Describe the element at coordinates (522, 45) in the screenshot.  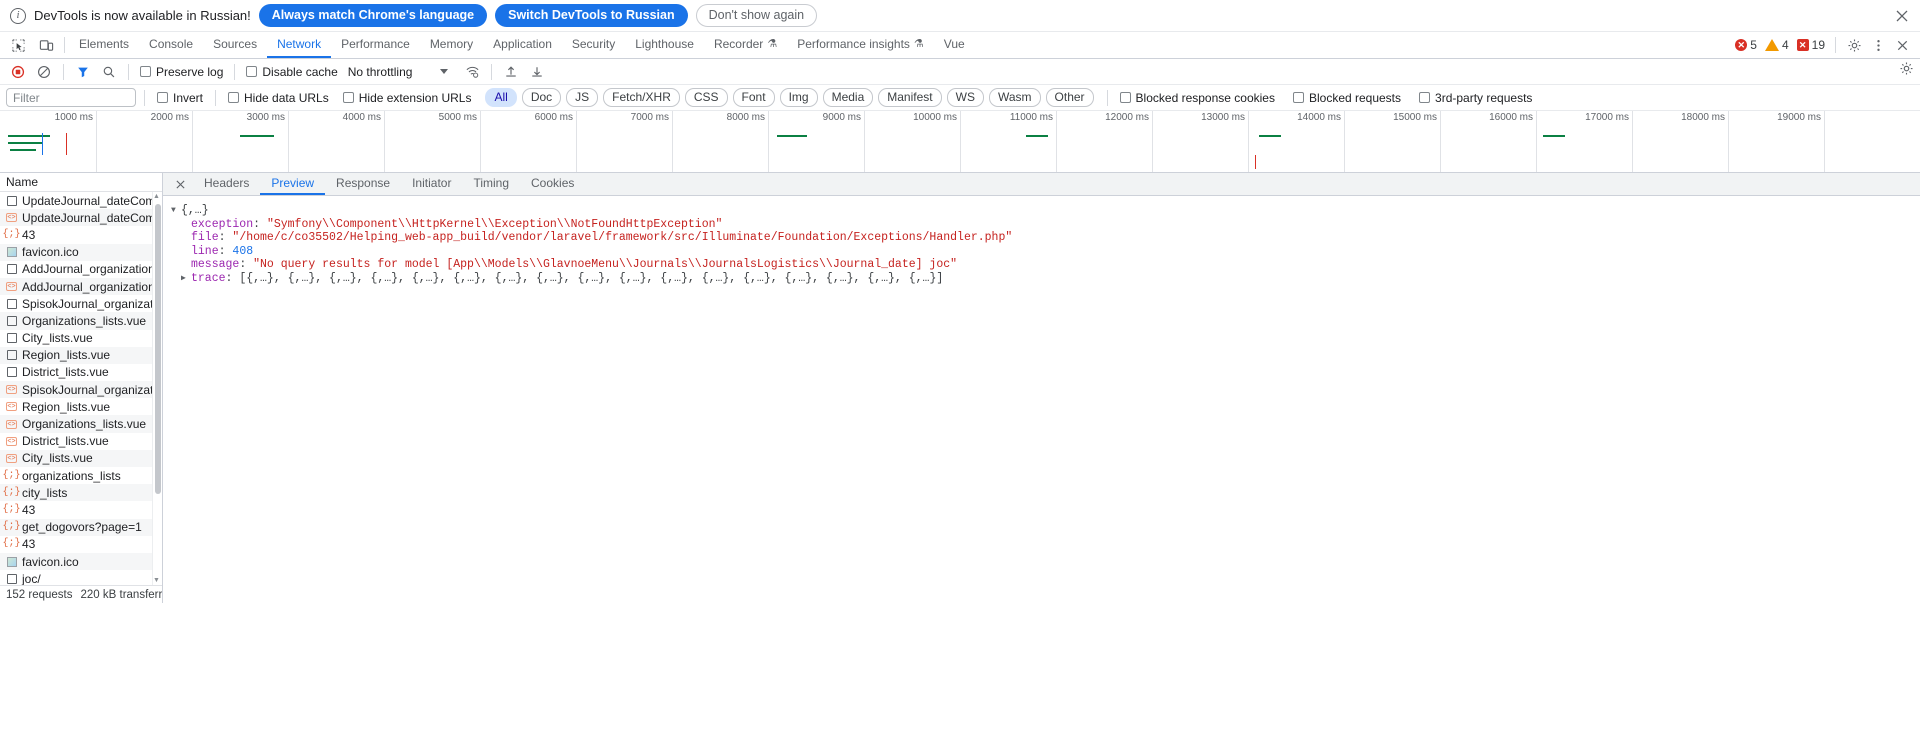
I see `tab-application: Application` at that location.